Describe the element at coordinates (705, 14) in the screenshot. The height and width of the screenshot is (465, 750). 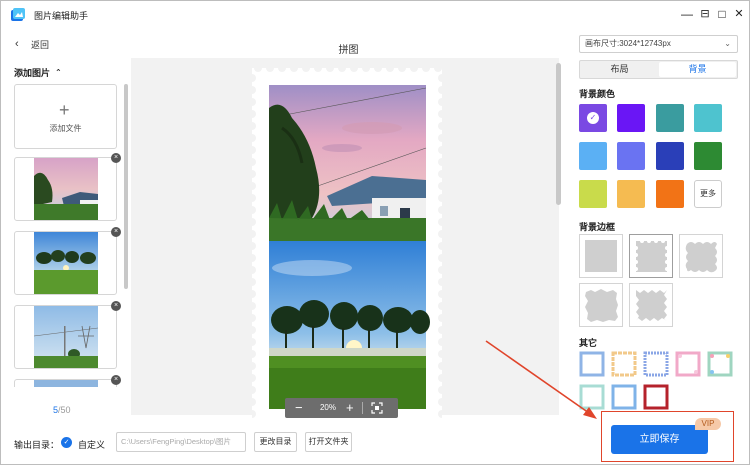
I see `pin-button: ⊟` at that location.